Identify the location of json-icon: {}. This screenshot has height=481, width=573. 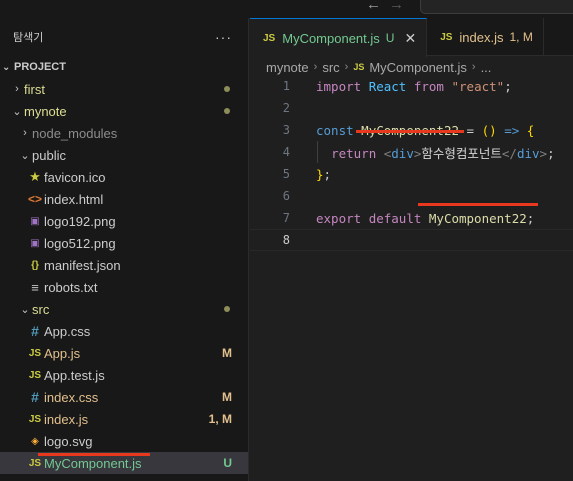
(35, 265).